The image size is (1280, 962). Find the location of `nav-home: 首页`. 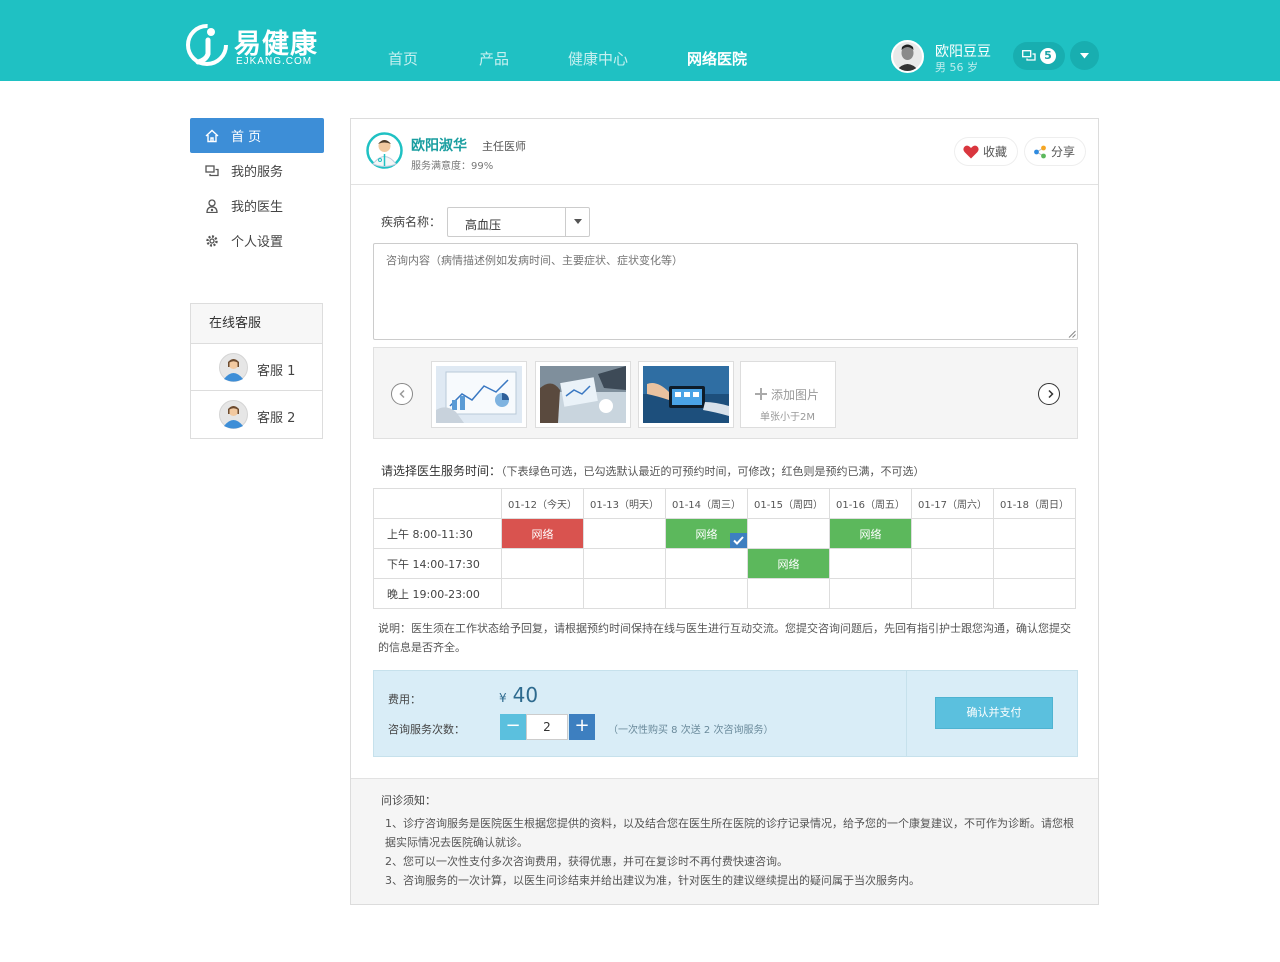

nav-home: 首页 is located at coordinates (403, 60).